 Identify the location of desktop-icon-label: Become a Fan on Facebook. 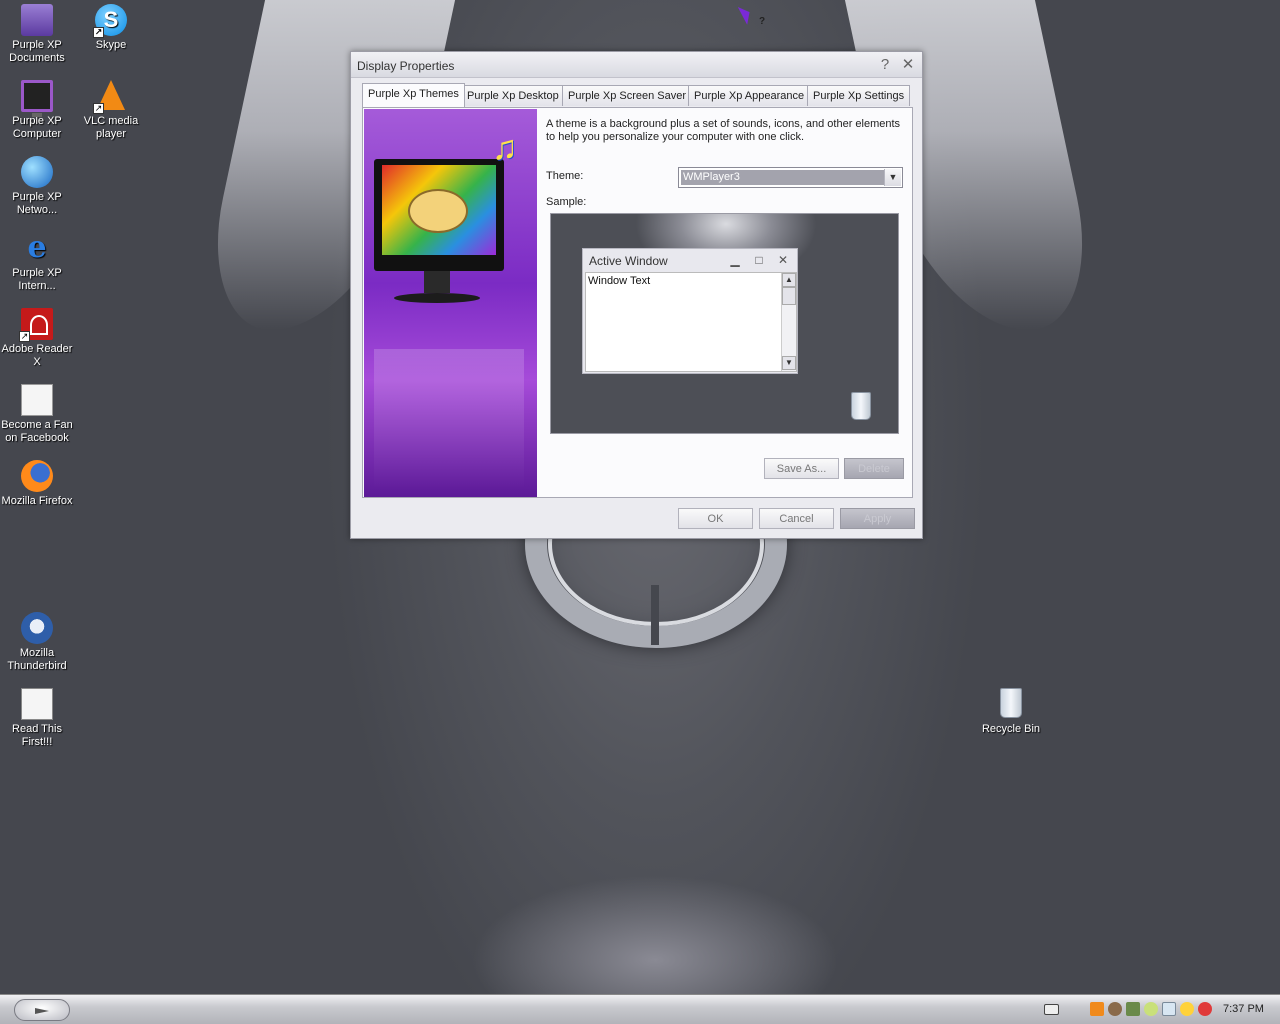
(37, 431).